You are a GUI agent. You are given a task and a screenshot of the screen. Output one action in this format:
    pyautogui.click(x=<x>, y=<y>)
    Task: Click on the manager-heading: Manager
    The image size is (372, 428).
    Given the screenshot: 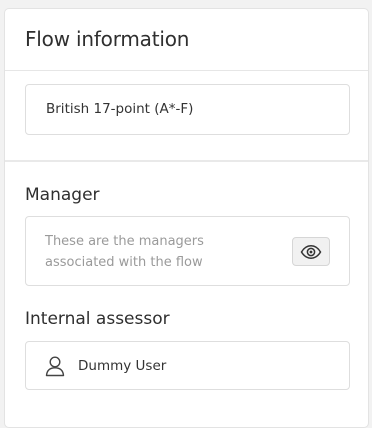 What is the action you would take?
    pyautogui.click(x=62, y=195)
    